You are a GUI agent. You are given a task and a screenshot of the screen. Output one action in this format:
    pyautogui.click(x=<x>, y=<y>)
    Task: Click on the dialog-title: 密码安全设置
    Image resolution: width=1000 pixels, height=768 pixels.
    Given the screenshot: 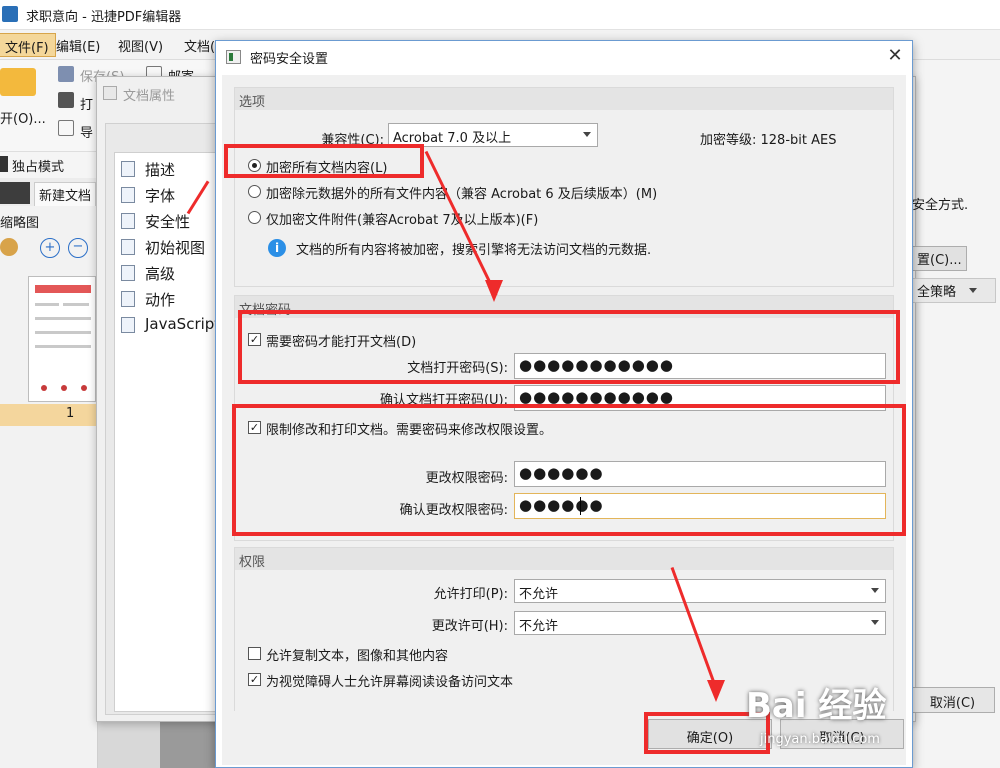 What is the action you would take?
    pyautogui.click(x=289, y=59)
    